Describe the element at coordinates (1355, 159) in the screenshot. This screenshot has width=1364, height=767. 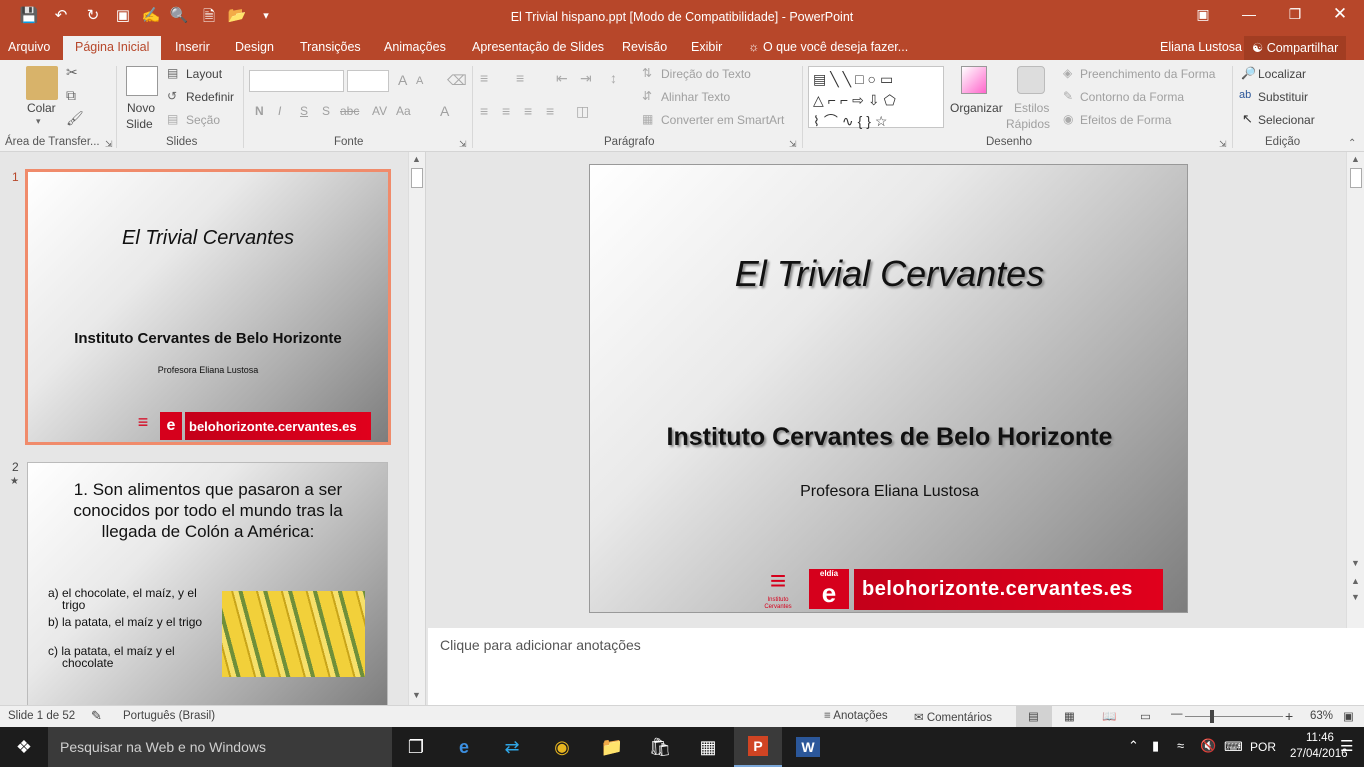
I see `editor-scroll-up-icon: ▲` at that location.